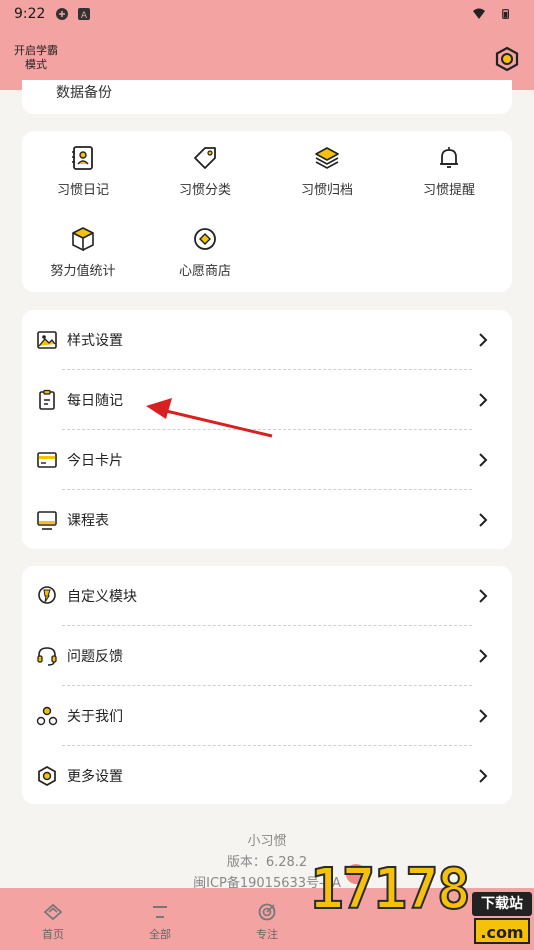  I want to click on cube-icon, so click(83, 239).